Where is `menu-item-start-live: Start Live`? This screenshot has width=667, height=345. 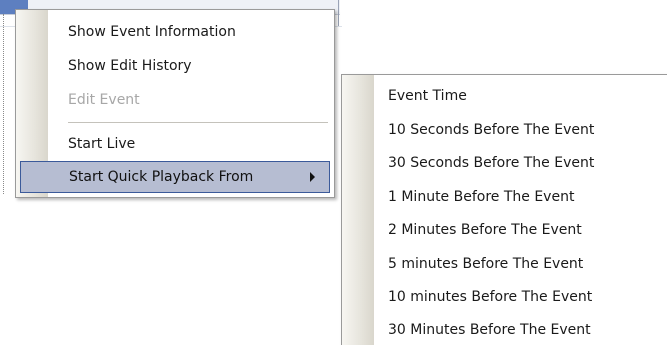 menu-item-start-live: Start Live is located at coordinates (175, 144).